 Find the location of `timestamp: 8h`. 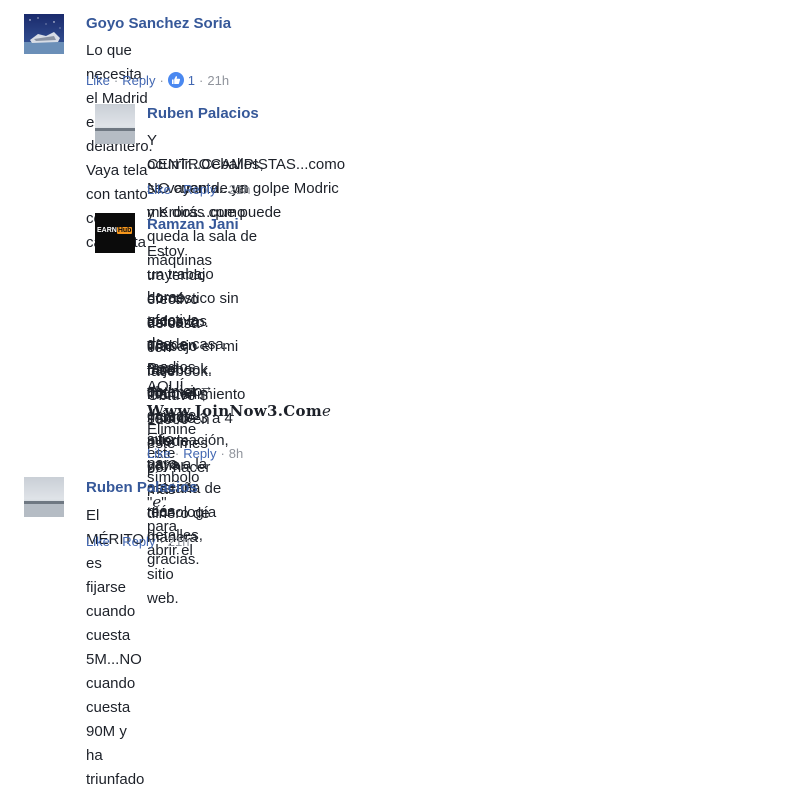

timestamp: 8h is located at coordinates (236, 453).